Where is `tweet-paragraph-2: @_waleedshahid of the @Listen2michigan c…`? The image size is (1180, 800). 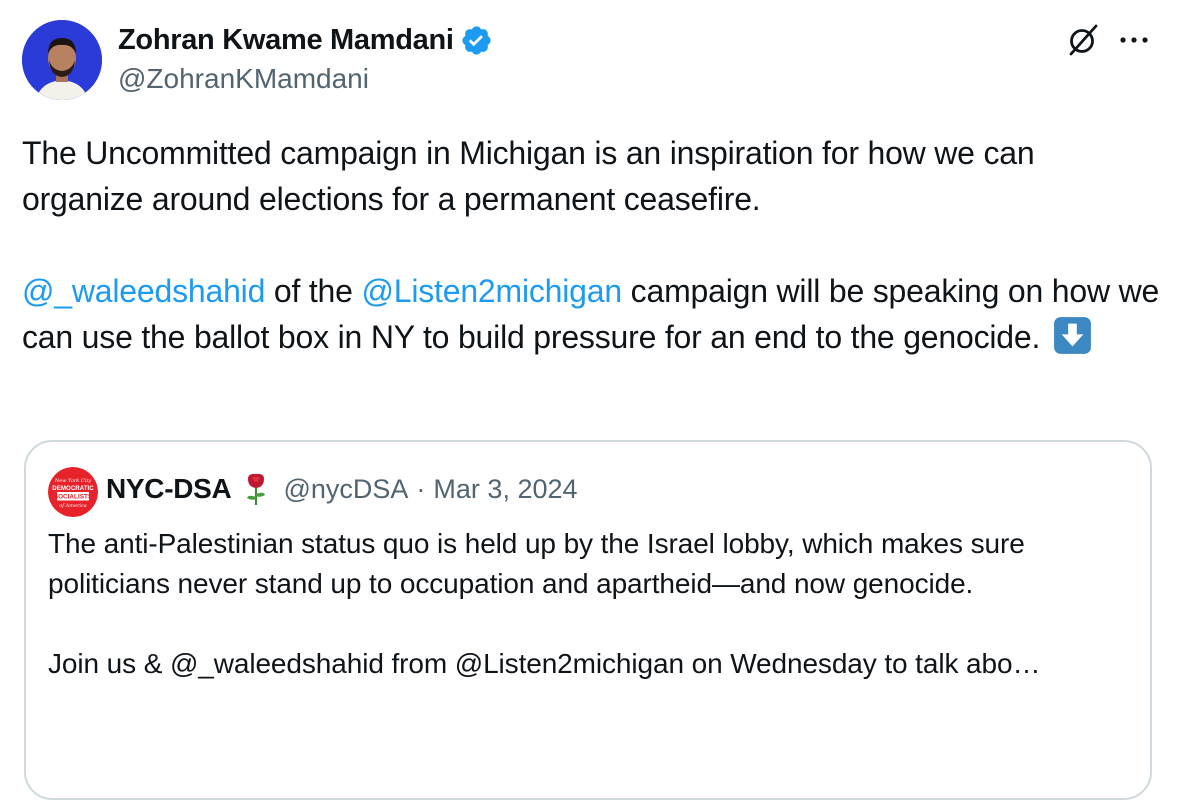
tweet-paragraph-2: @_waleedshahid of the @Listen2michigan c… is located at coordinates (592, 314).